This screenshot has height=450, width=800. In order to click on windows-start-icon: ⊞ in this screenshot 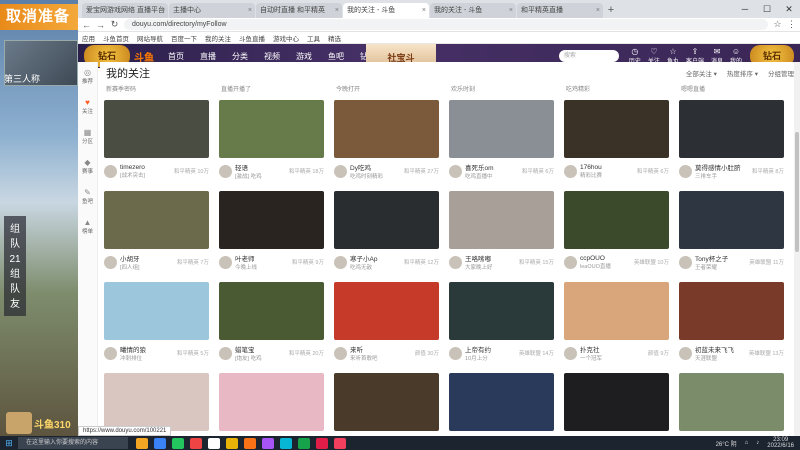, I will do `click(9, 443)`.